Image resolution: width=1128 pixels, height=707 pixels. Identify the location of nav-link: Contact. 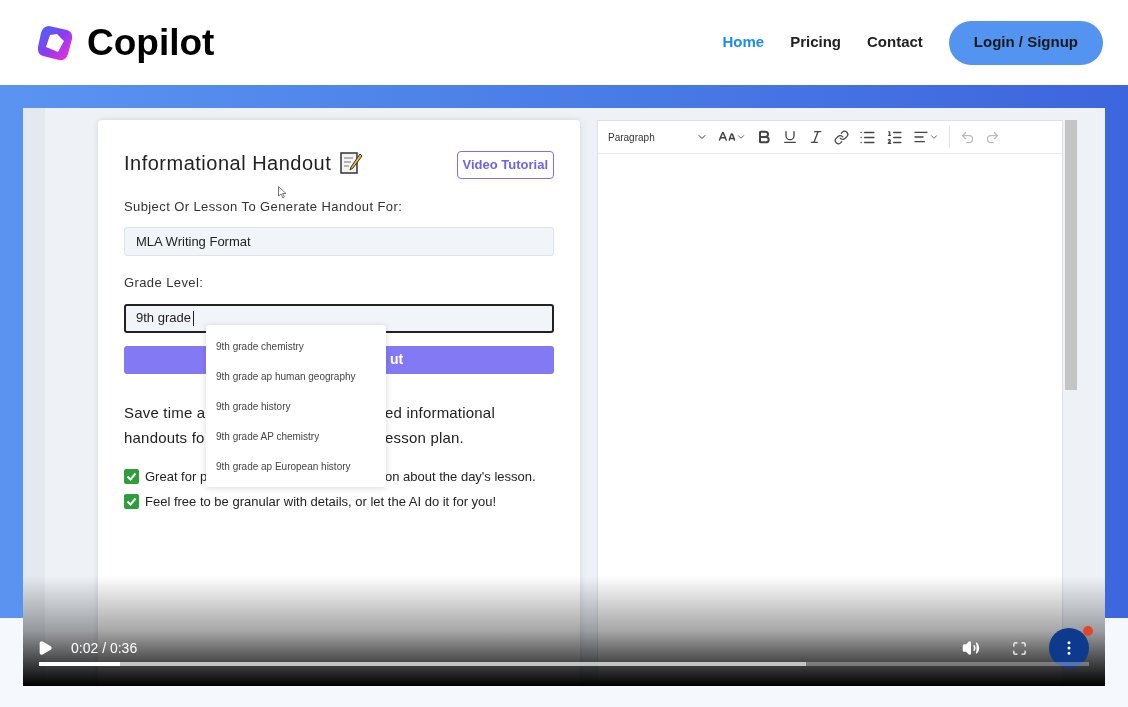
(895, 42).